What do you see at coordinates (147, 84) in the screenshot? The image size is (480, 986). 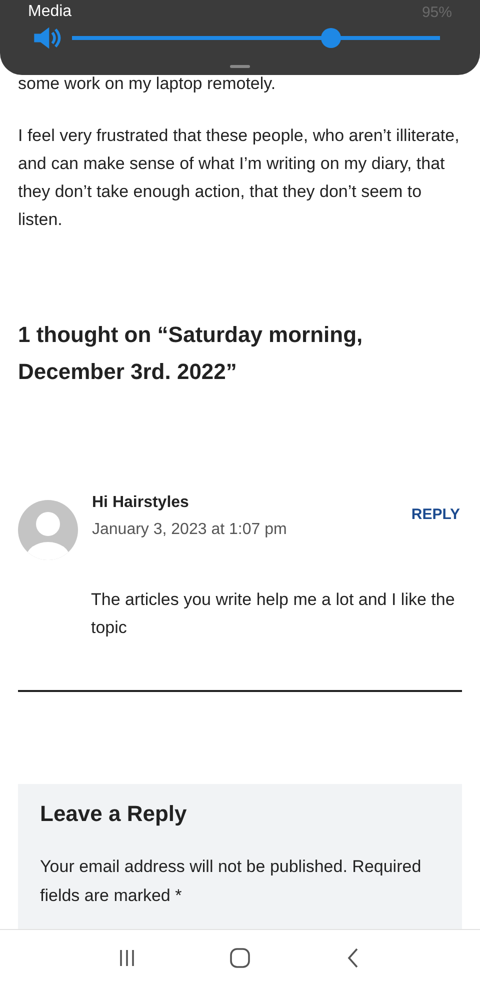 I see `paragraph: some work on my laptop remotely.` at bounding box center [147, 84].